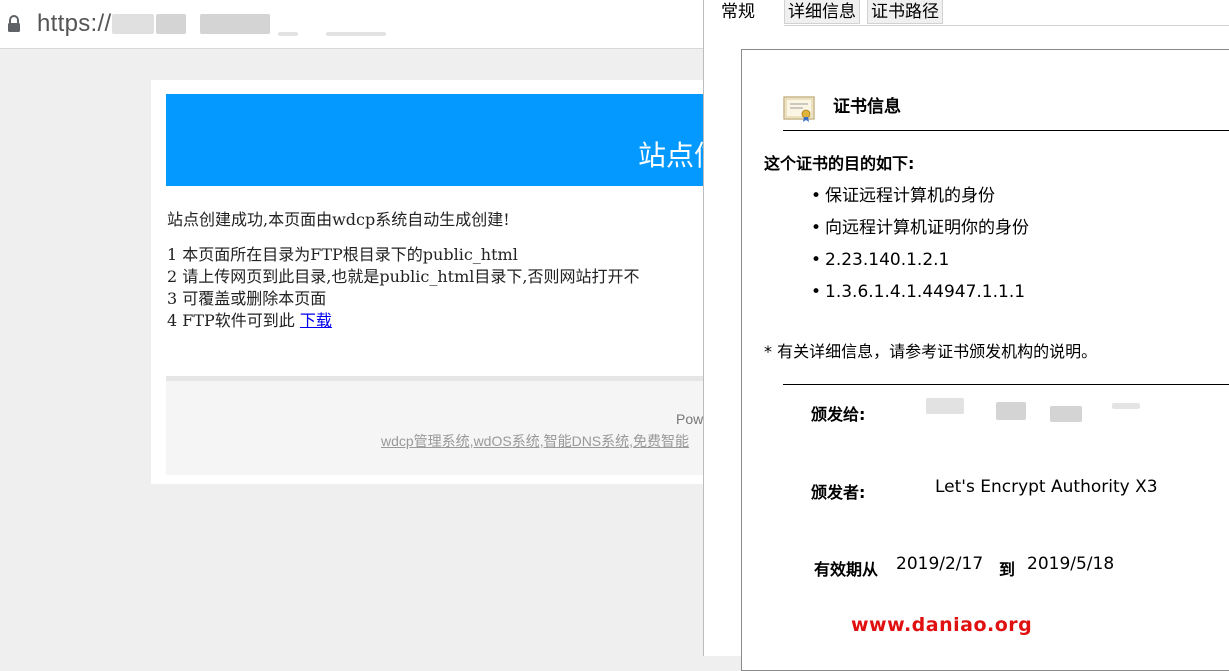 The height and width of the screenshot is (671, 1229). Describe the element at coordinates (435, 425) in the screenshot. I see `site-footer: Pow wdcp管理系统,wdOS系统,智能DNS系统,免费智能` at that location.